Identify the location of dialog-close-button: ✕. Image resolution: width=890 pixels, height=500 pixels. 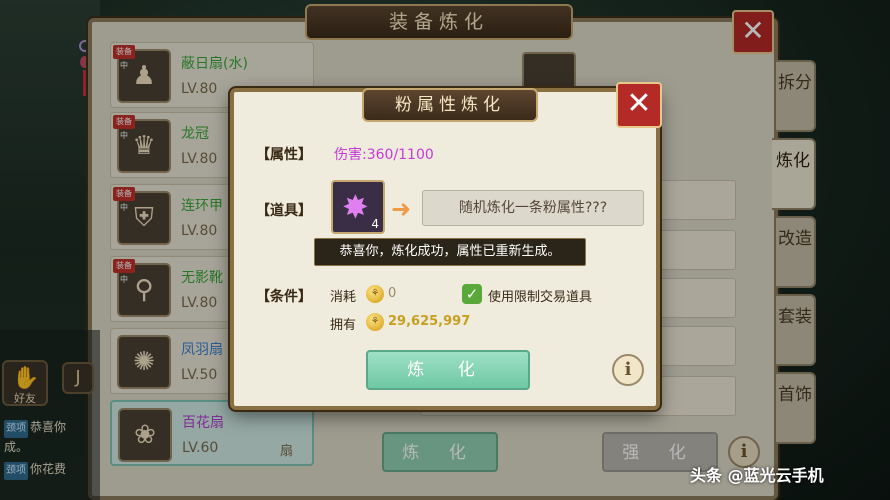
(639, 105).